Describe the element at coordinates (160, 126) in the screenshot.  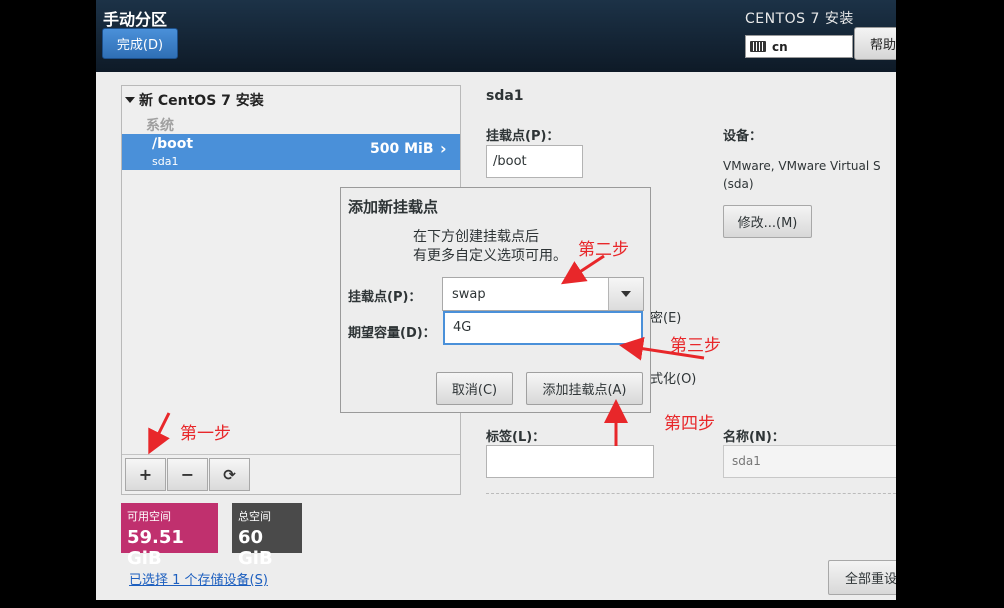
I see `system-section-label: 系统` at that location.